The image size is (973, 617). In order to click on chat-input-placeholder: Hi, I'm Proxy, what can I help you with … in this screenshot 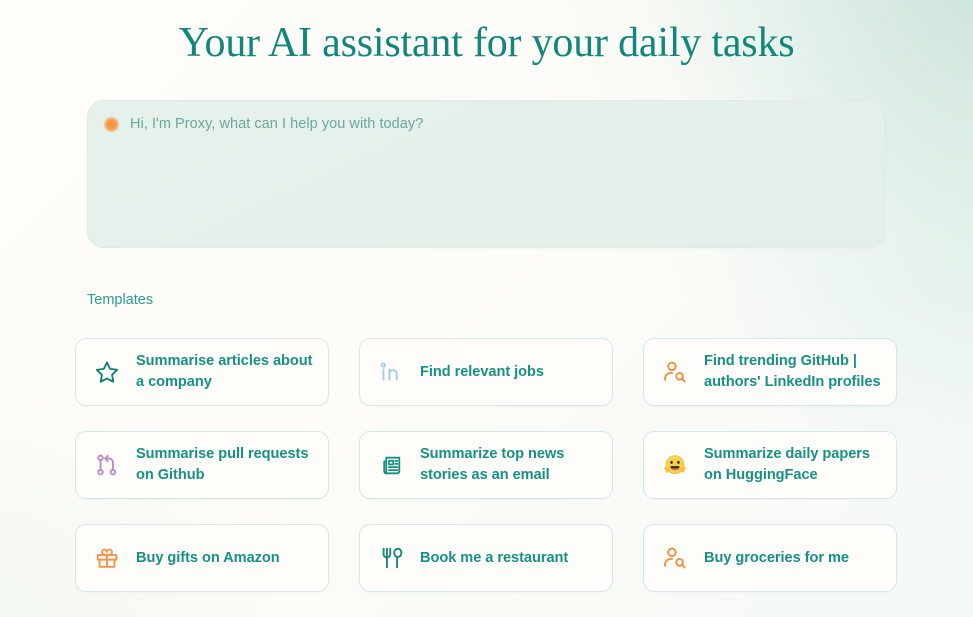, I will do `click(277, 124)`.